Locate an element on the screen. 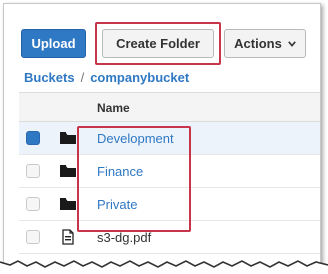  breadcrumb-bucket-link: companybucket is located at coordinates (139, 77).